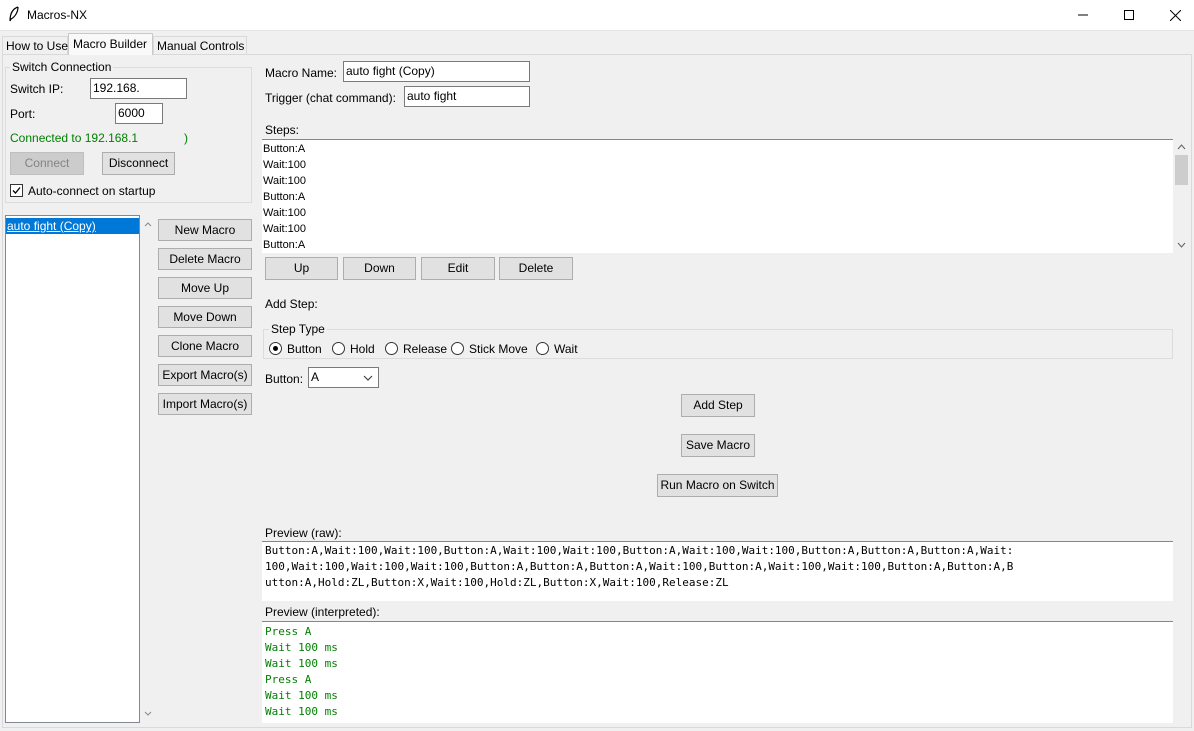 The height and width of the screenshot is (731, 1194). Describe the element at coordinates (47, 163) in the screenshot. I see `connect-button: Connect` at that location.